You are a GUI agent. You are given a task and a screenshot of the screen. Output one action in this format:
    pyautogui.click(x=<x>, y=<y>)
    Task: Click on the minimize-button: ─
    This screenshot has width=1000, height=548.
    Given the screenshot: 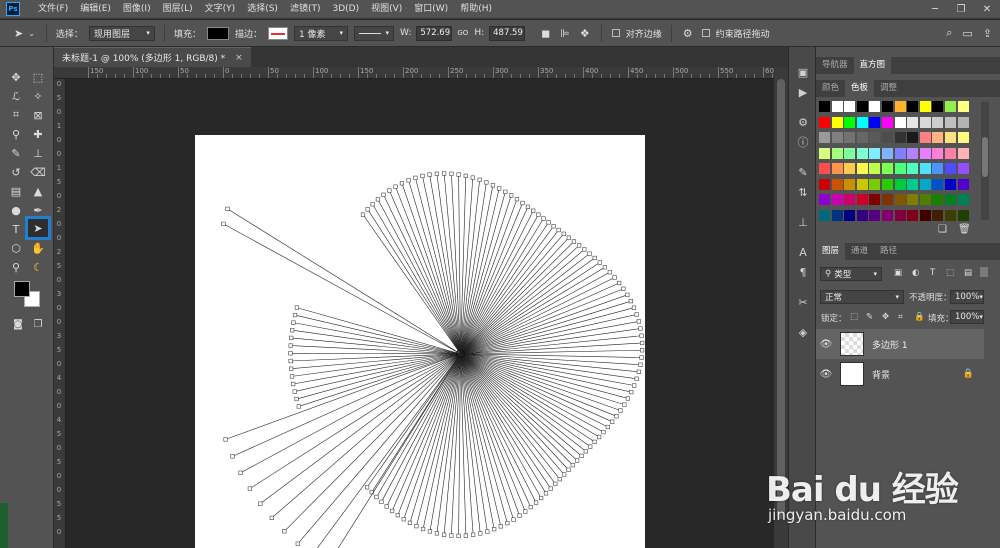 What is the action you would take?
    pyautogui.click(x=935, y=9)
    